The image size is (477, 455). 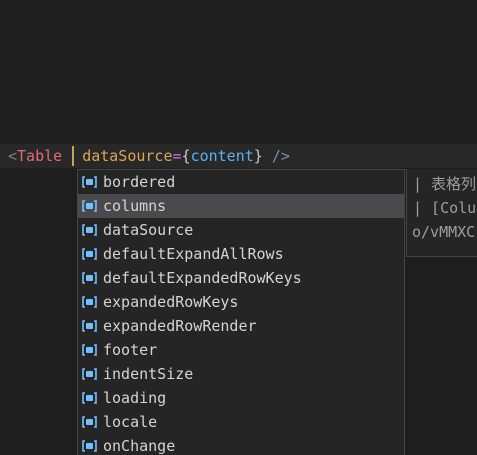 I want to click on tag-name: Table, so click(x=40, y=156).